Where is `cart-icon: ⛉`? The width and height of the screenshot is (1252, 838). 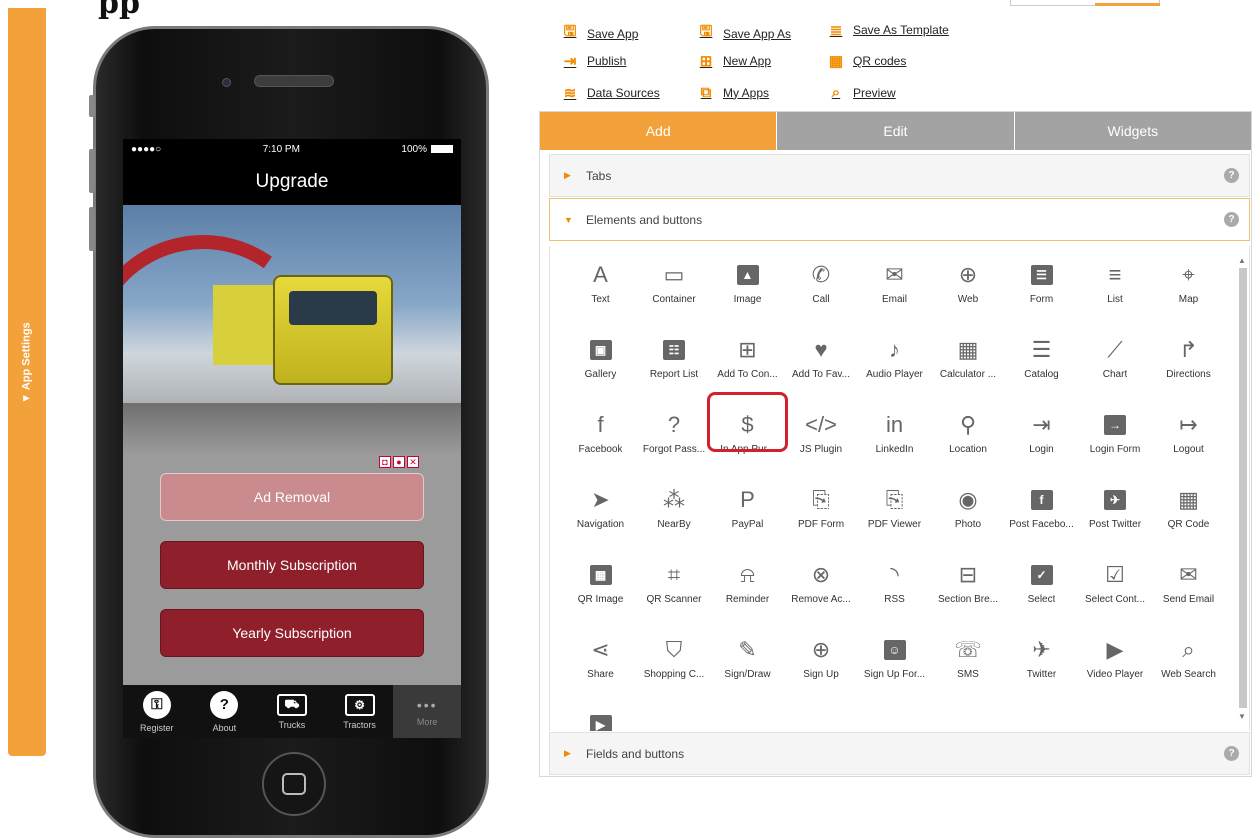
cart-icon: ⛉ is located at coordinates (674, 649).